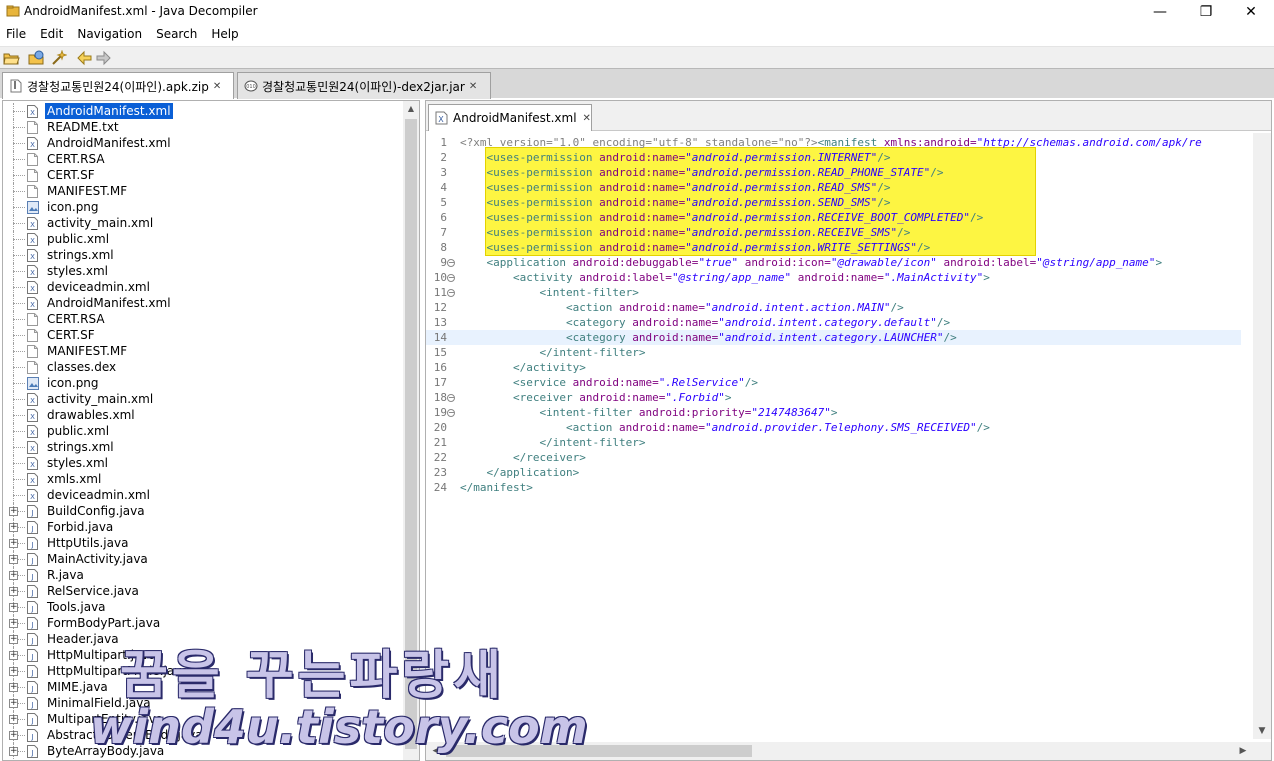  Describe the element at coordinates (204, 735) in the screenshot. I see `tree-item: + J AbstractContentBody.java` at that location.